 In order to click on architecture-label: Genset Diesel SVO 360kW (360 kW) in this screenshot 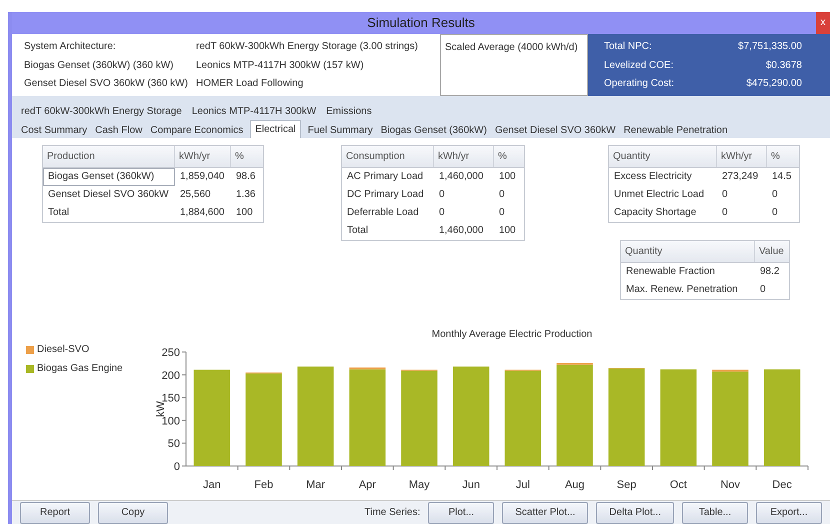, I will do `click(106, 84)`.